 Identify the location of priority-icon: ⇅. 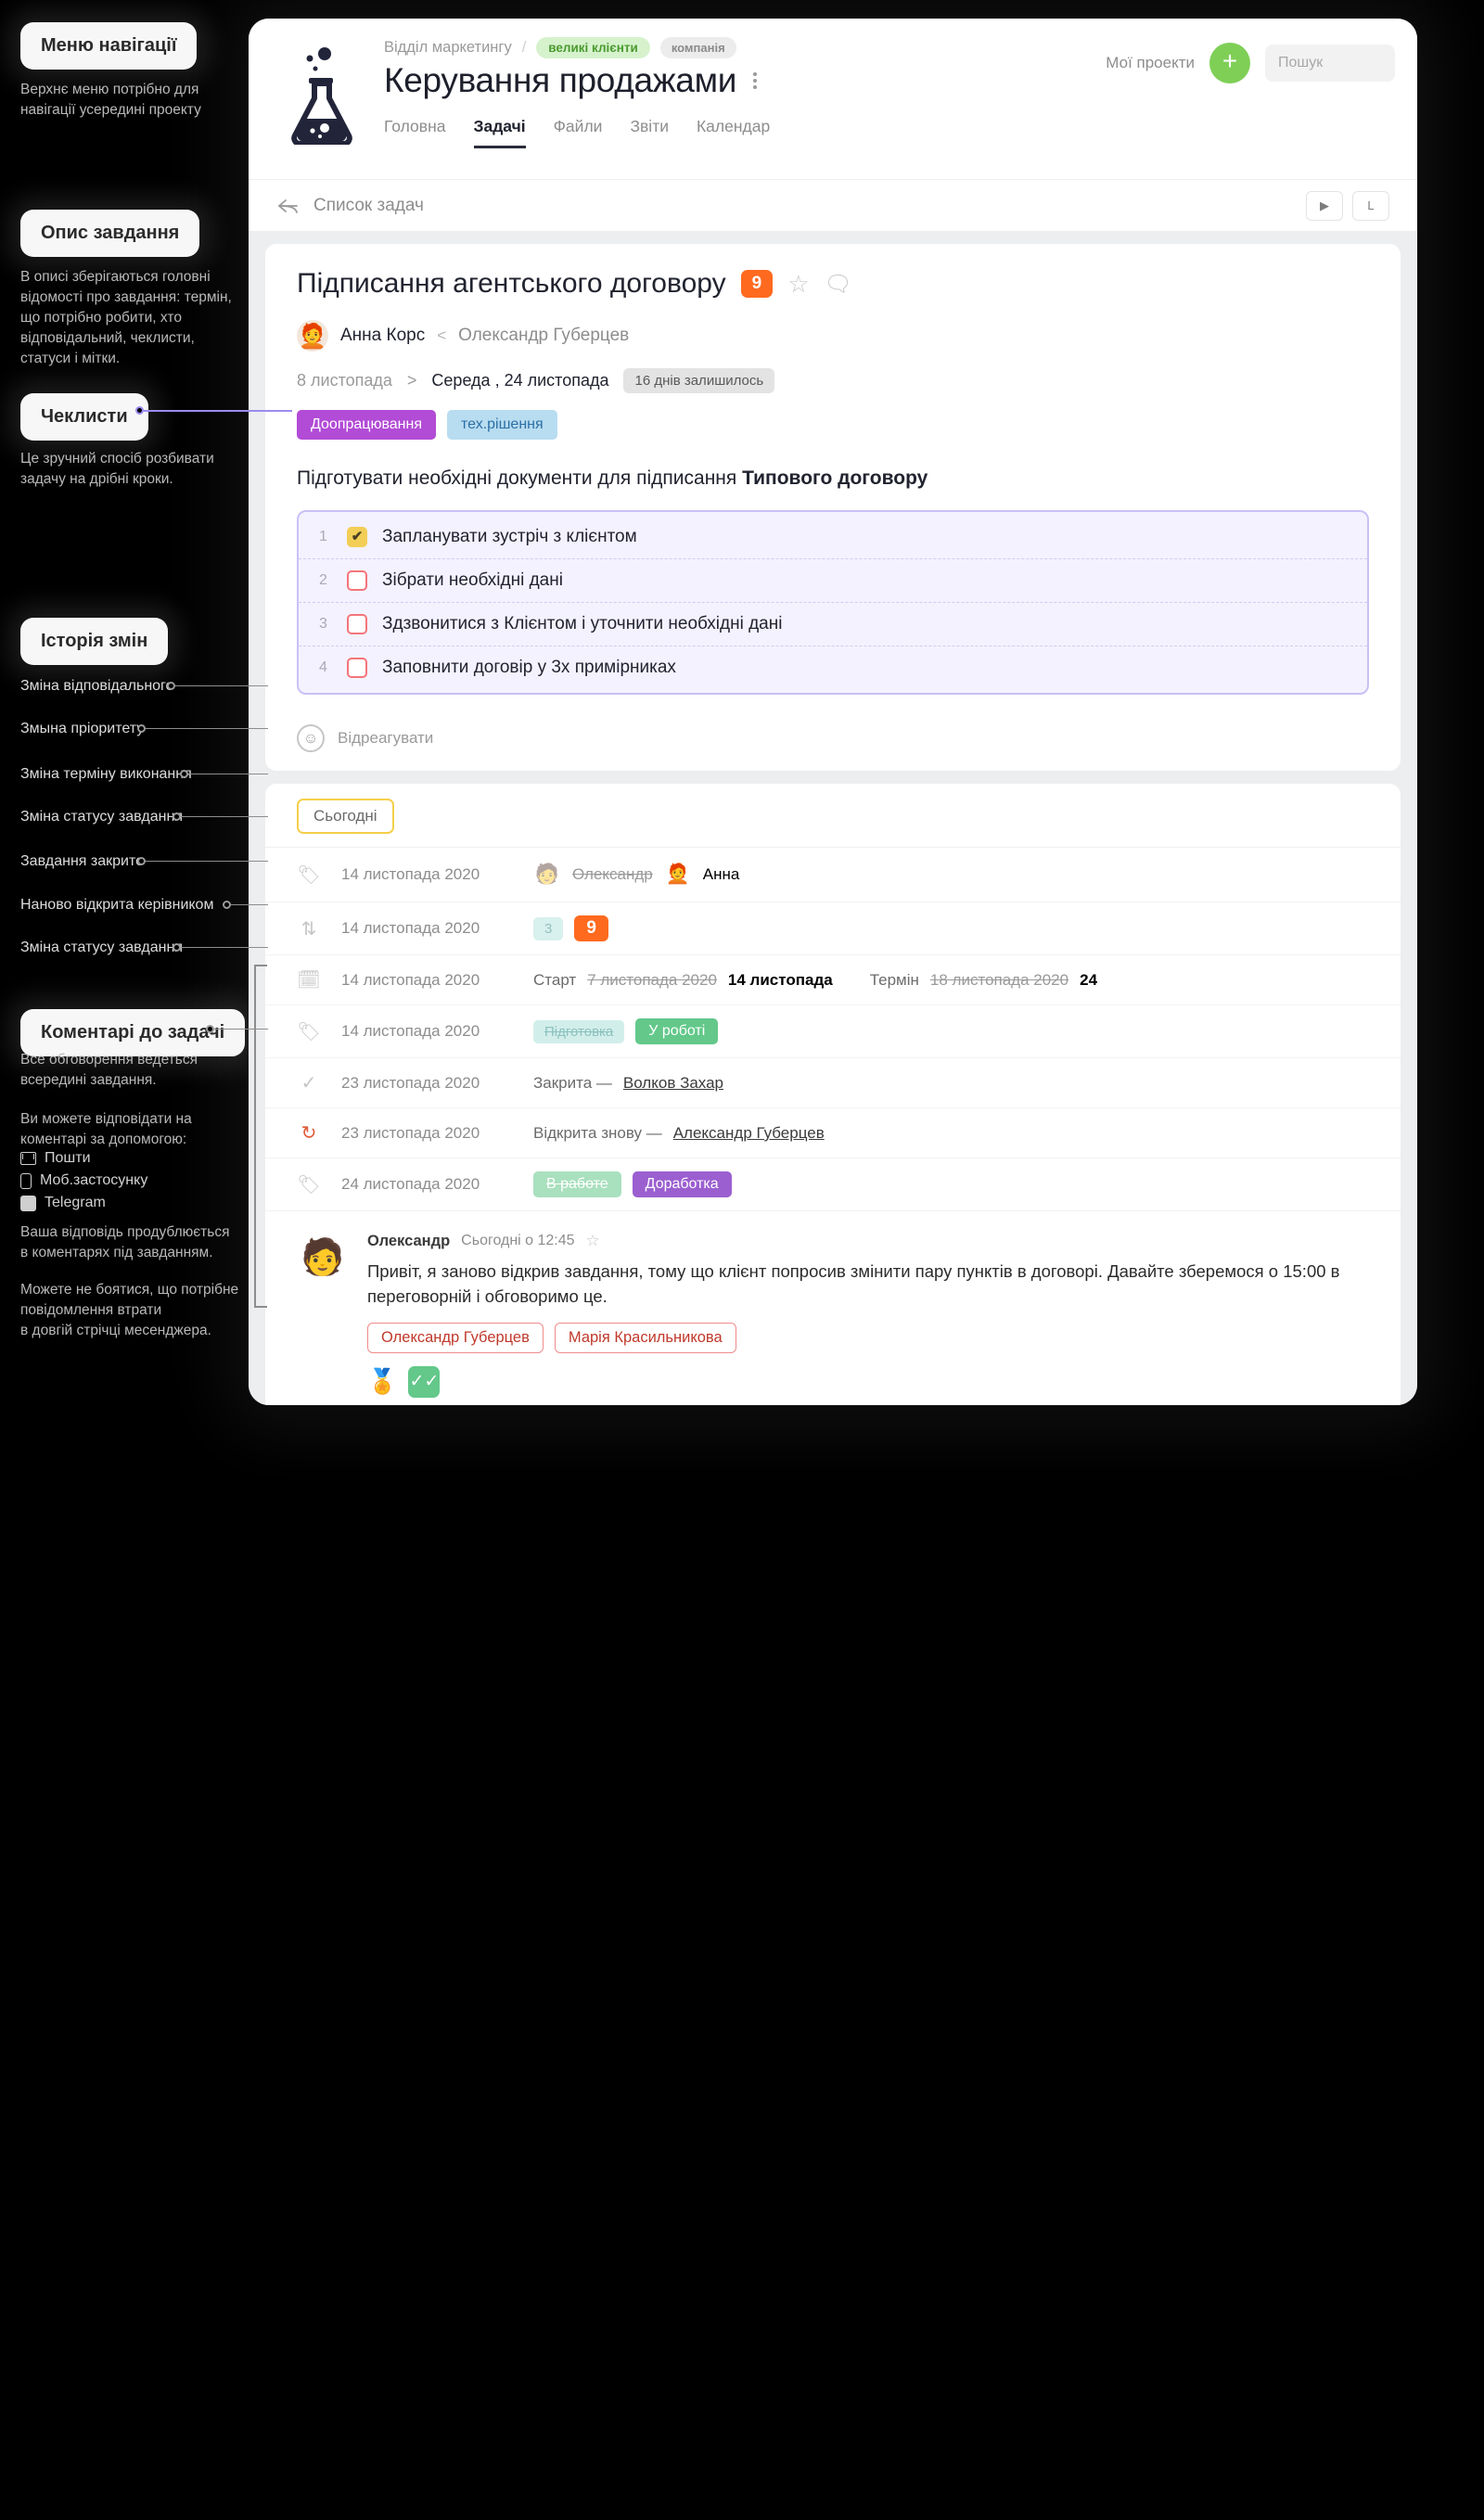
(309, 929).